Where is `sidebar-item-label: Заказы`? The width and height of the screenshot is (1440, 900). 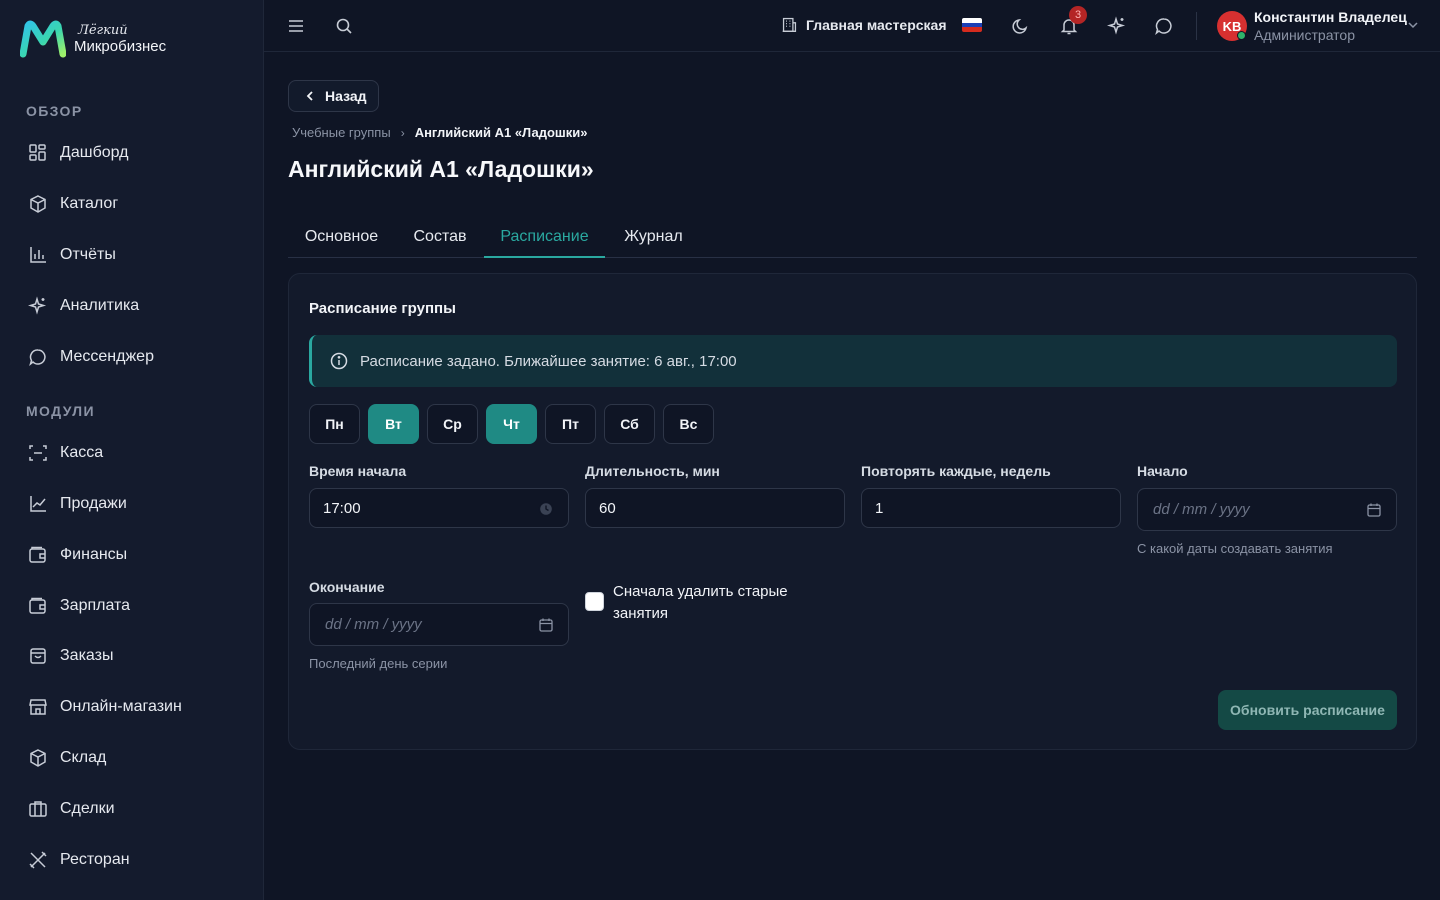
sidebar-item-label: Заказы is located at coordinates (87, 655).